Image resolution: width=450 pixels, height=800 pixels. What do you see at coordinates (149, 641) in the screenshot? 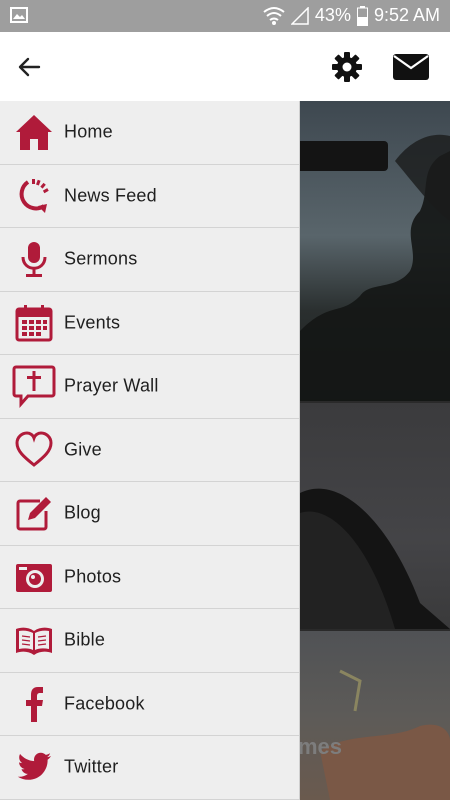
I see `menu-item-bible: Bible` at bounding box center [149, 641].